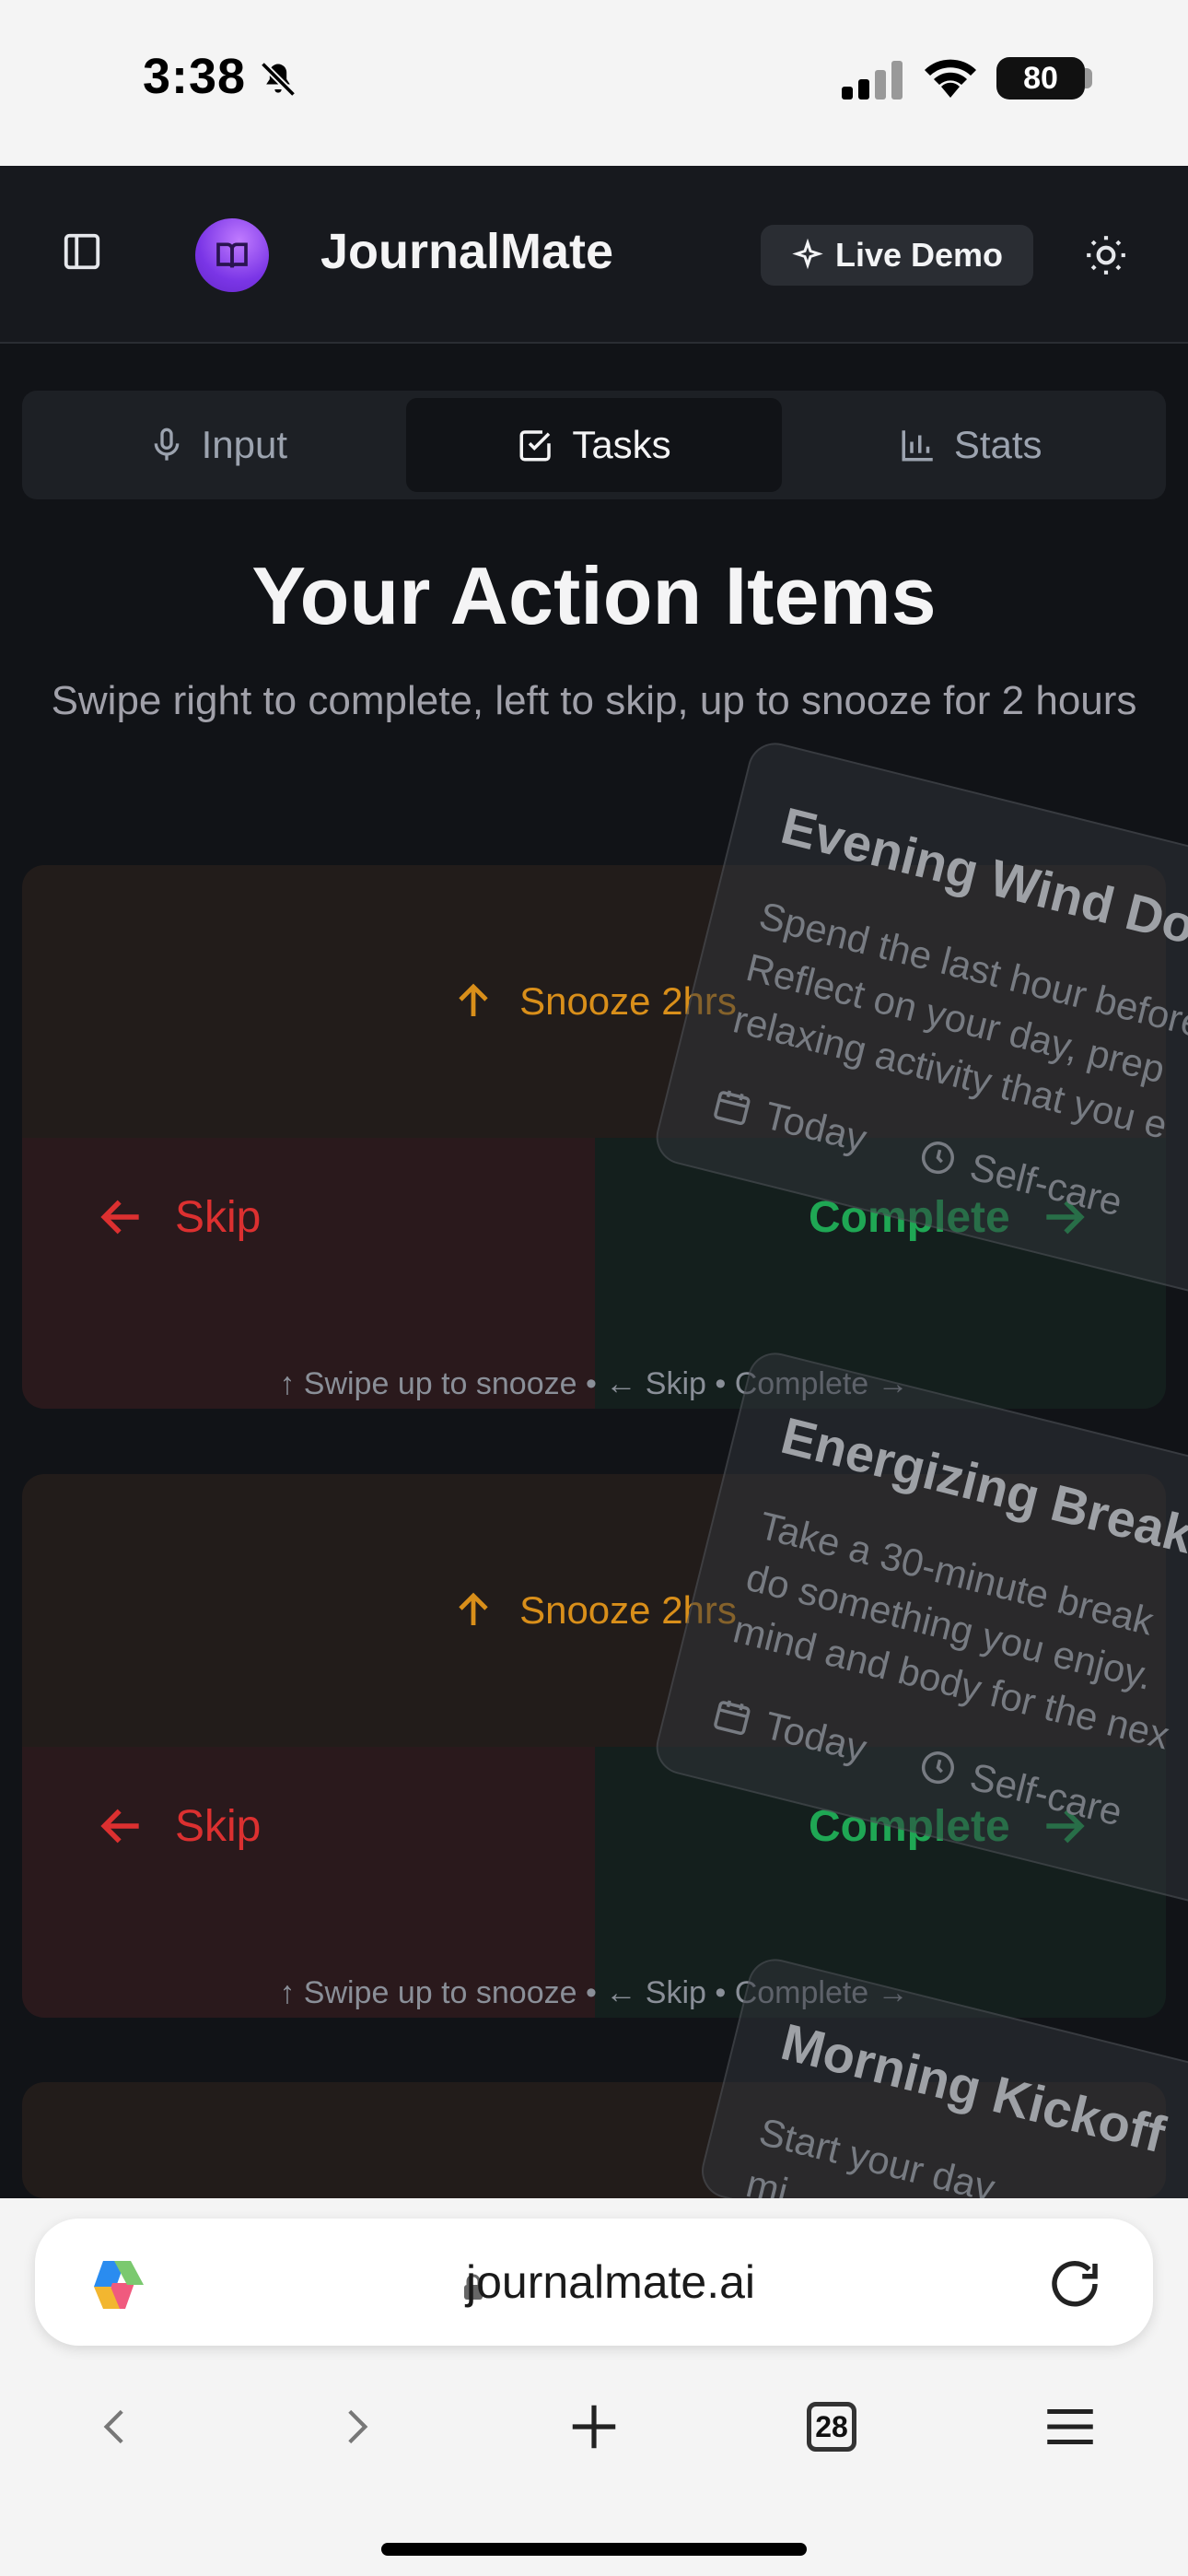 The image size is (1188, 2576). I want to click on chevron-left-icon, so click(113, 2426).